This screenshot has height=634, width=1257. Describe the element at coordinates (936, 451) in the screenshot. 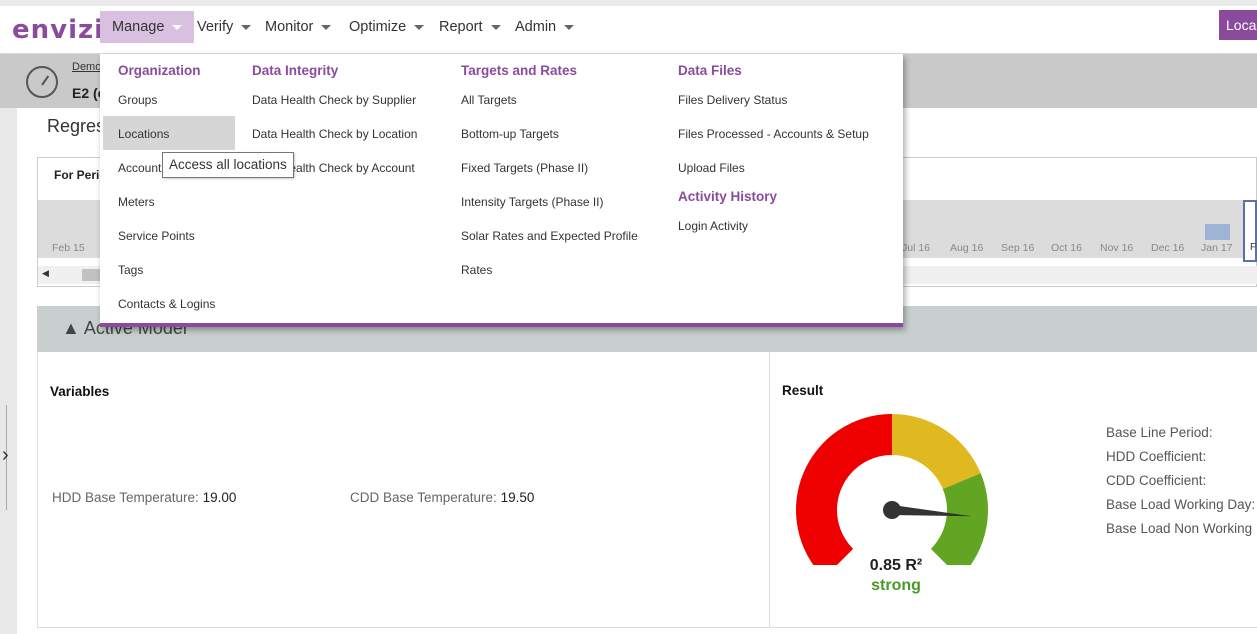

I see `gauge-segment-yellow` at that location.